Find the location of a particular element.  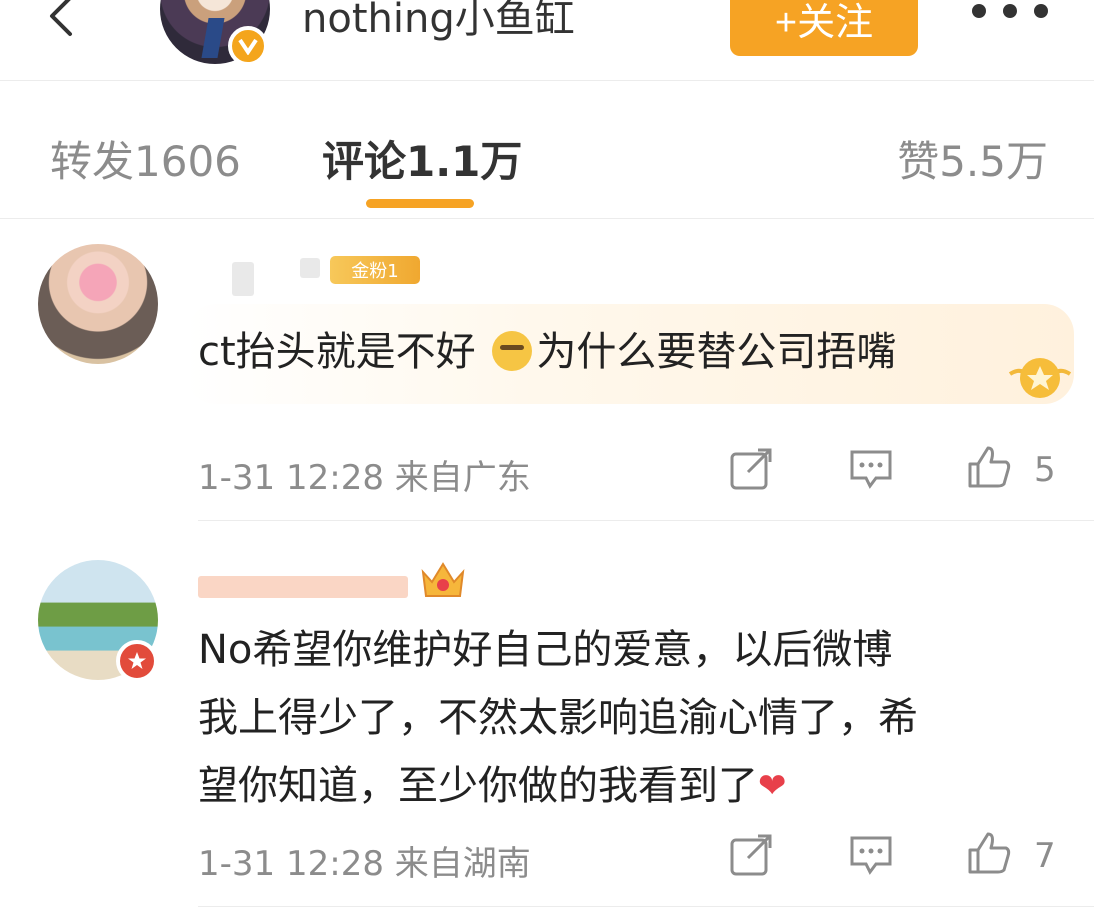

commenter-avatar is located at coordinates (98, 304).